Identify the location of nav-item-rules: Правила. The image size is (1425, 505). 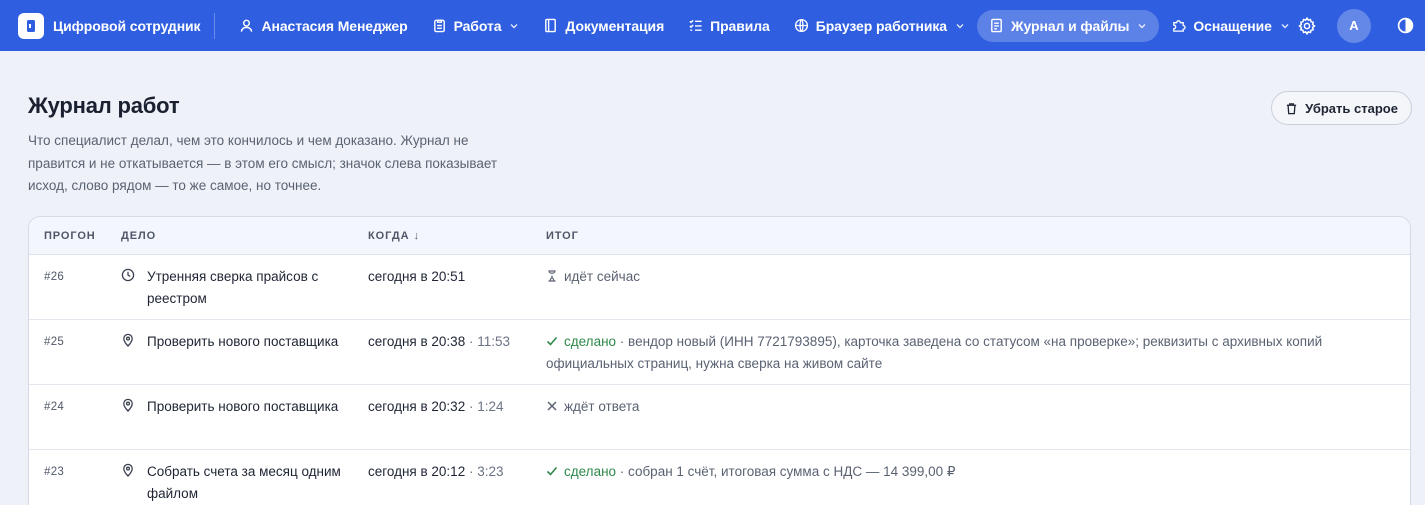
(729, 26).